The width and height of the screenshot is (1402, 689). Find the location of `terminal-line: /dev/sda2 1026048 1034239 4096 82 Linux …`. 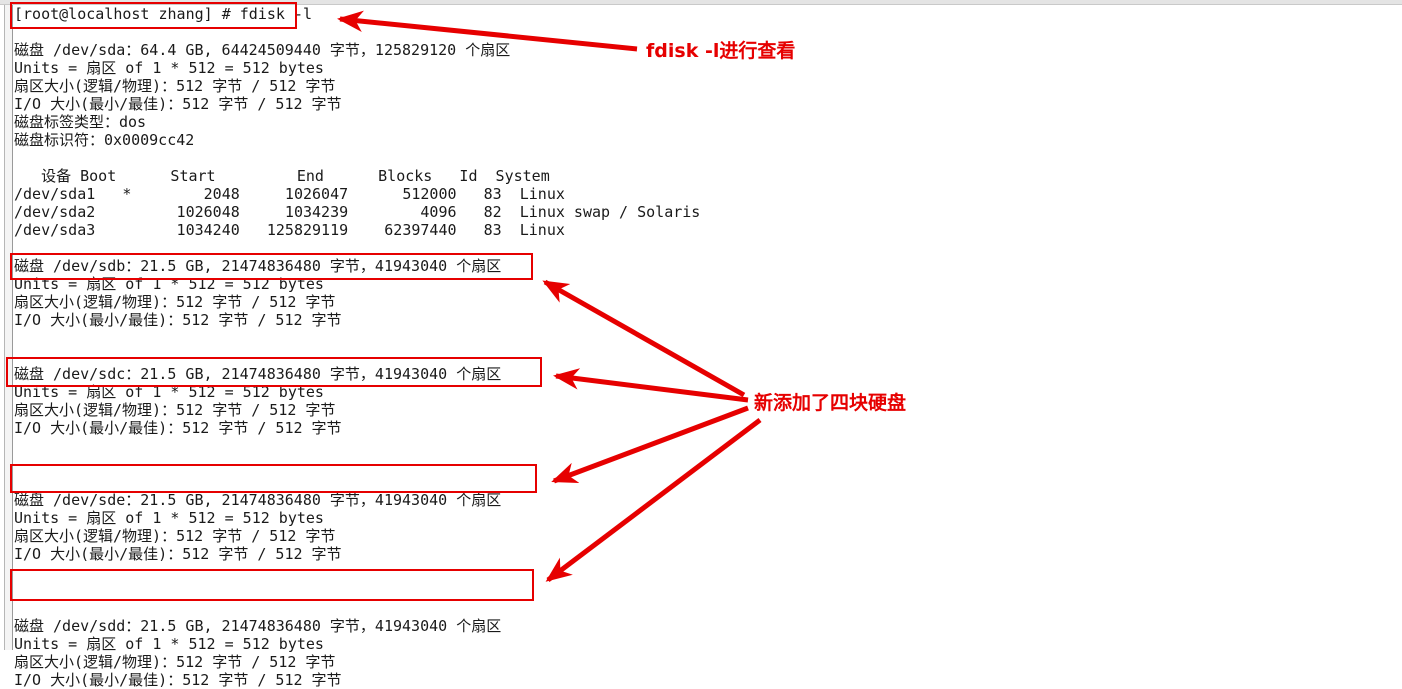

terminal-line: /dev/sda2 1026048 1034239 4096 82 Linux … is located at coordinates (357, 212).